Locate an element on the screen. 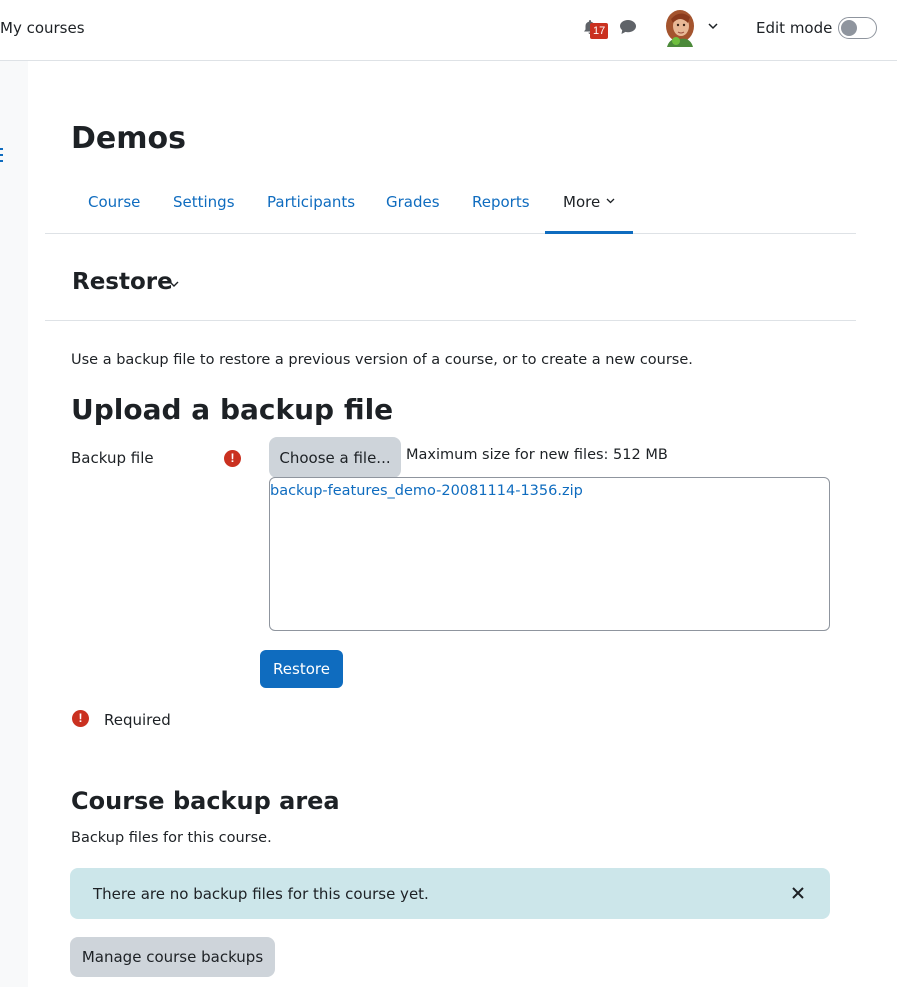 Image resolution: width=897 pixels, height=987 pixels. active-tab-indicator is located at coordinates (589, 232).